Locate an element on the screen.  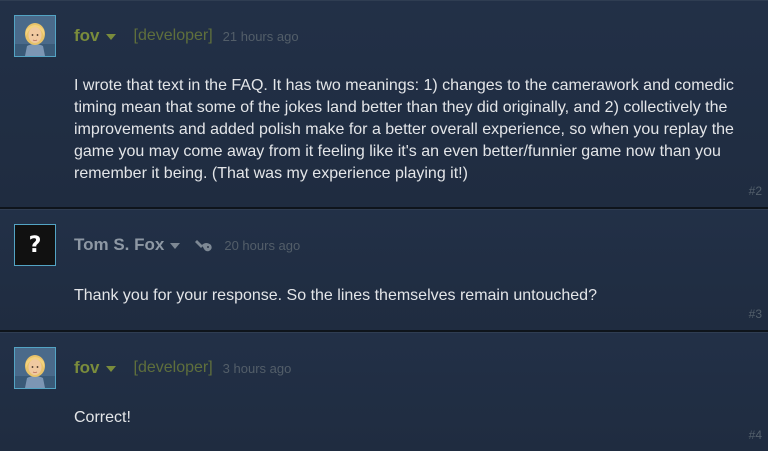
comment-header: Tom S. Fox 20 hours ago is located at coordinates (187, 245).